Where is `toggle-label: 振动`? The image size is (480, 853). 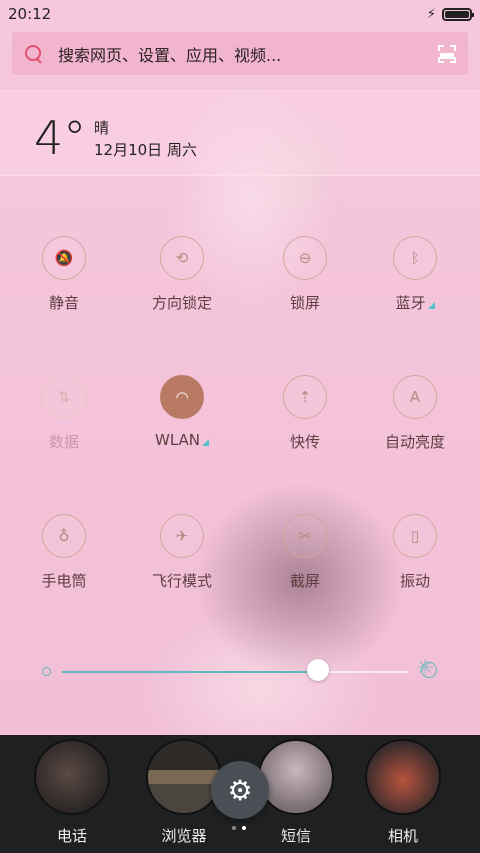
toggle-label: 振动 is located at coordinates (415, 580).